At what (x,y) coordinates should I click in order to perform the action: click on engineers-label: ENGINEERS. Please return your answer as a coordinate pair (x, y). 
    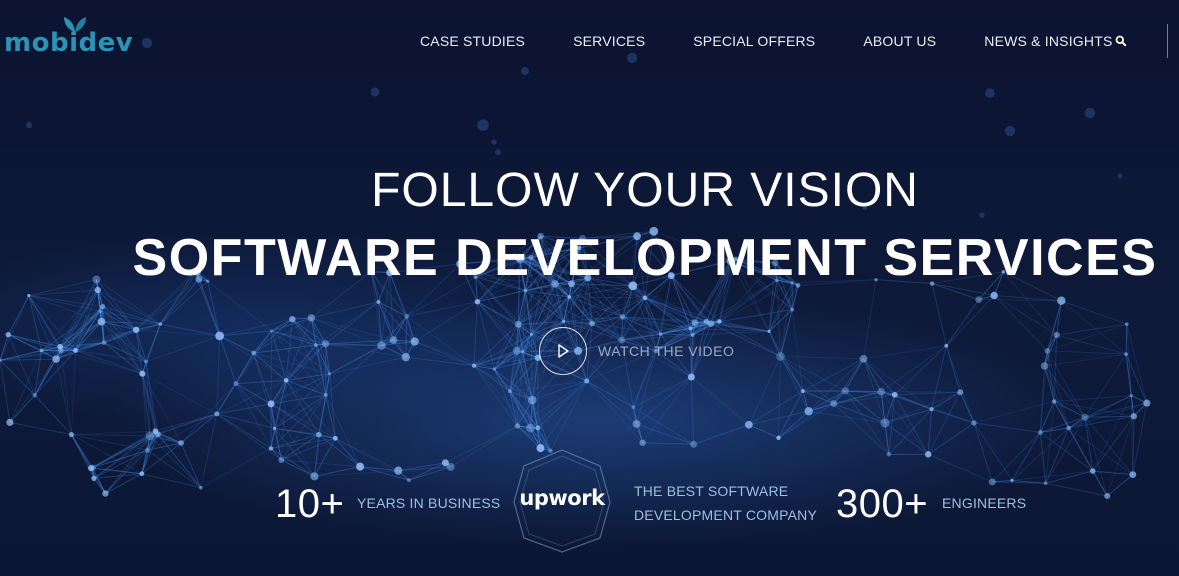
    Looking at the image, I should click on (984, 503).